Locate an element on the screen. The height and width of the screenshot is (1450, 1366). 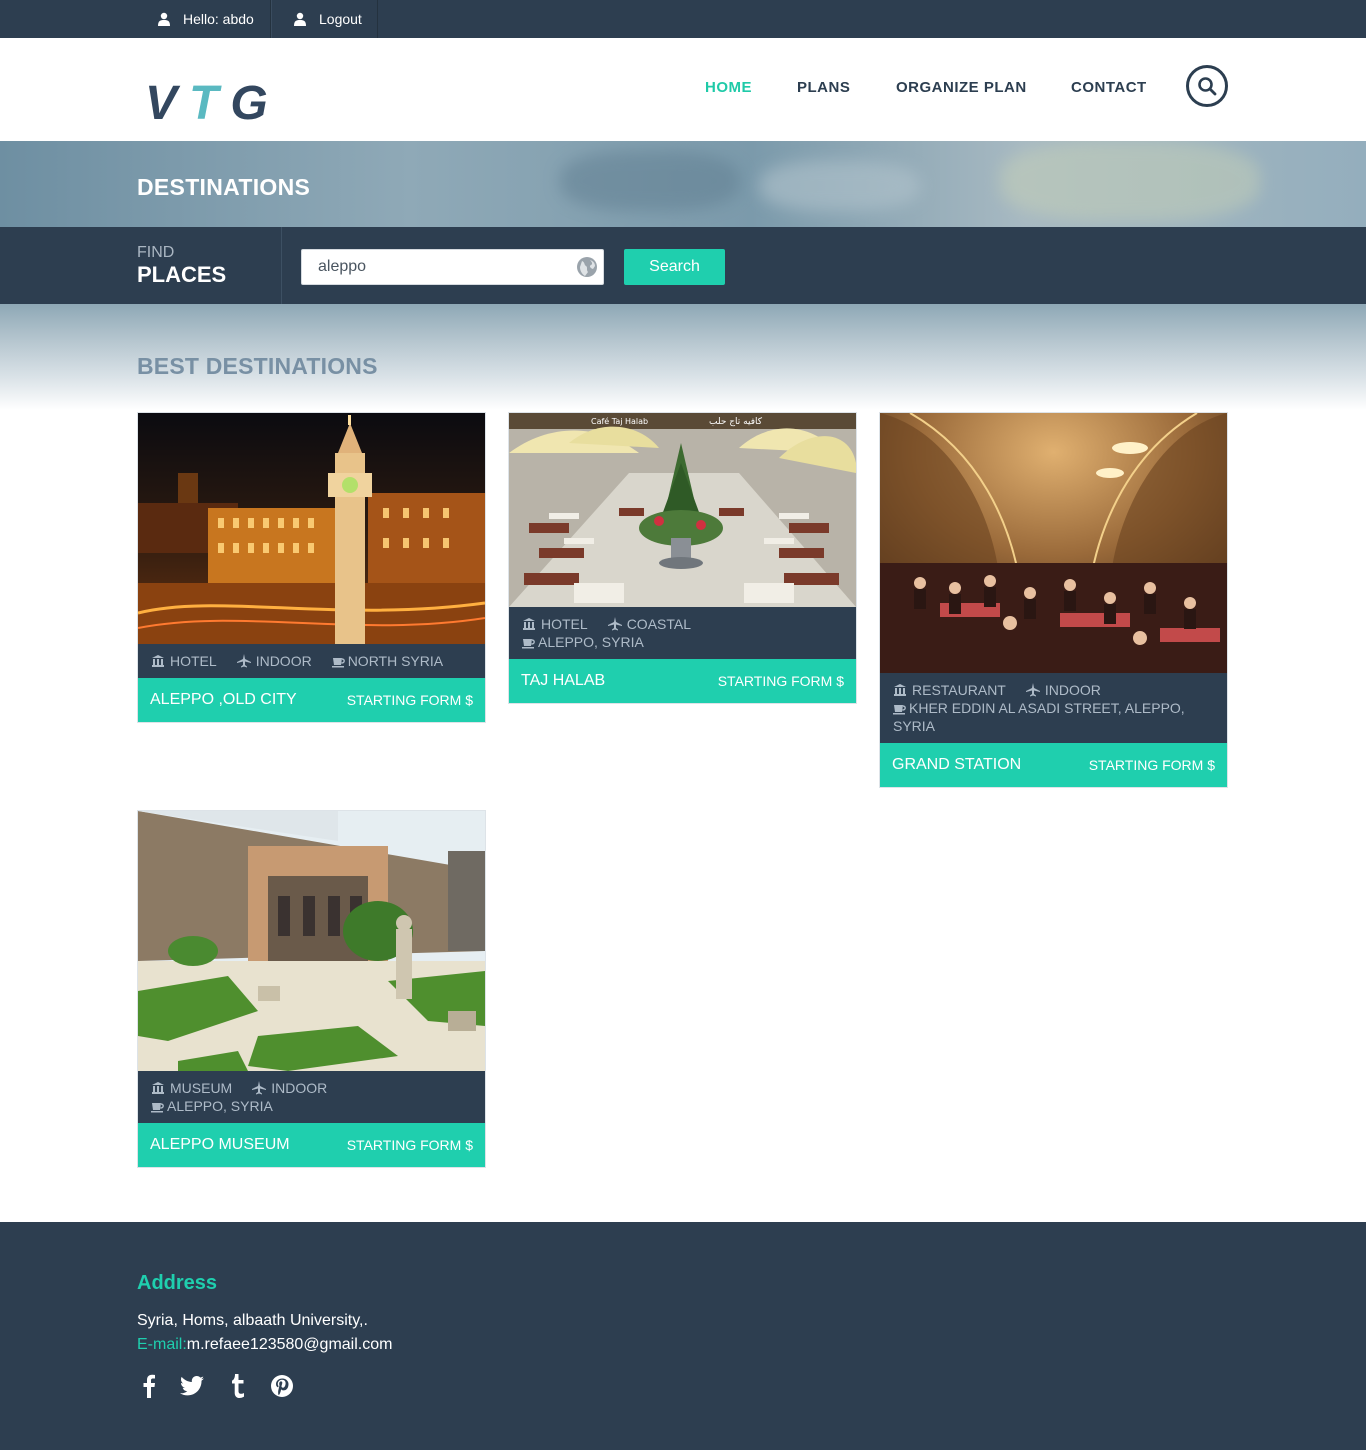
sign-text: كافيه تاج حلب is located at coordinates (736, 422).